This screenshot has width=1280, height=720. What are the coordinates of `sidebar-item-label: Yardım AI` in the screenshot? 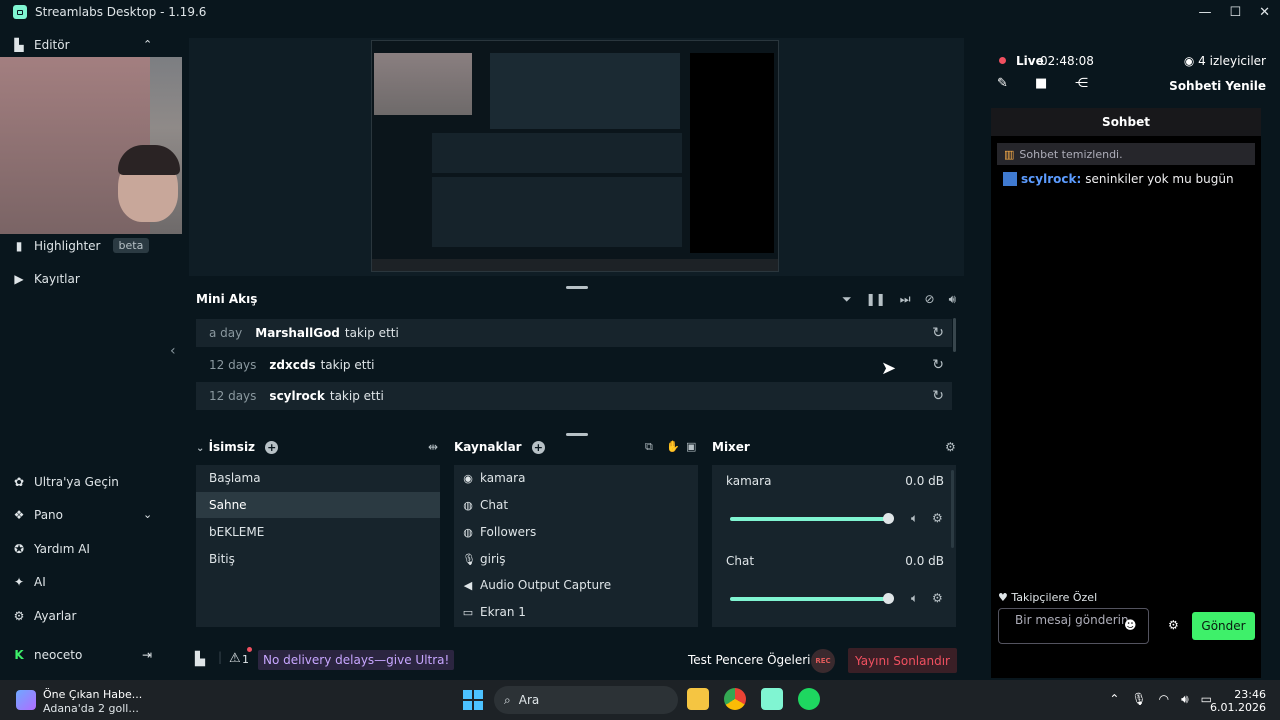 It's located at (62, 549).